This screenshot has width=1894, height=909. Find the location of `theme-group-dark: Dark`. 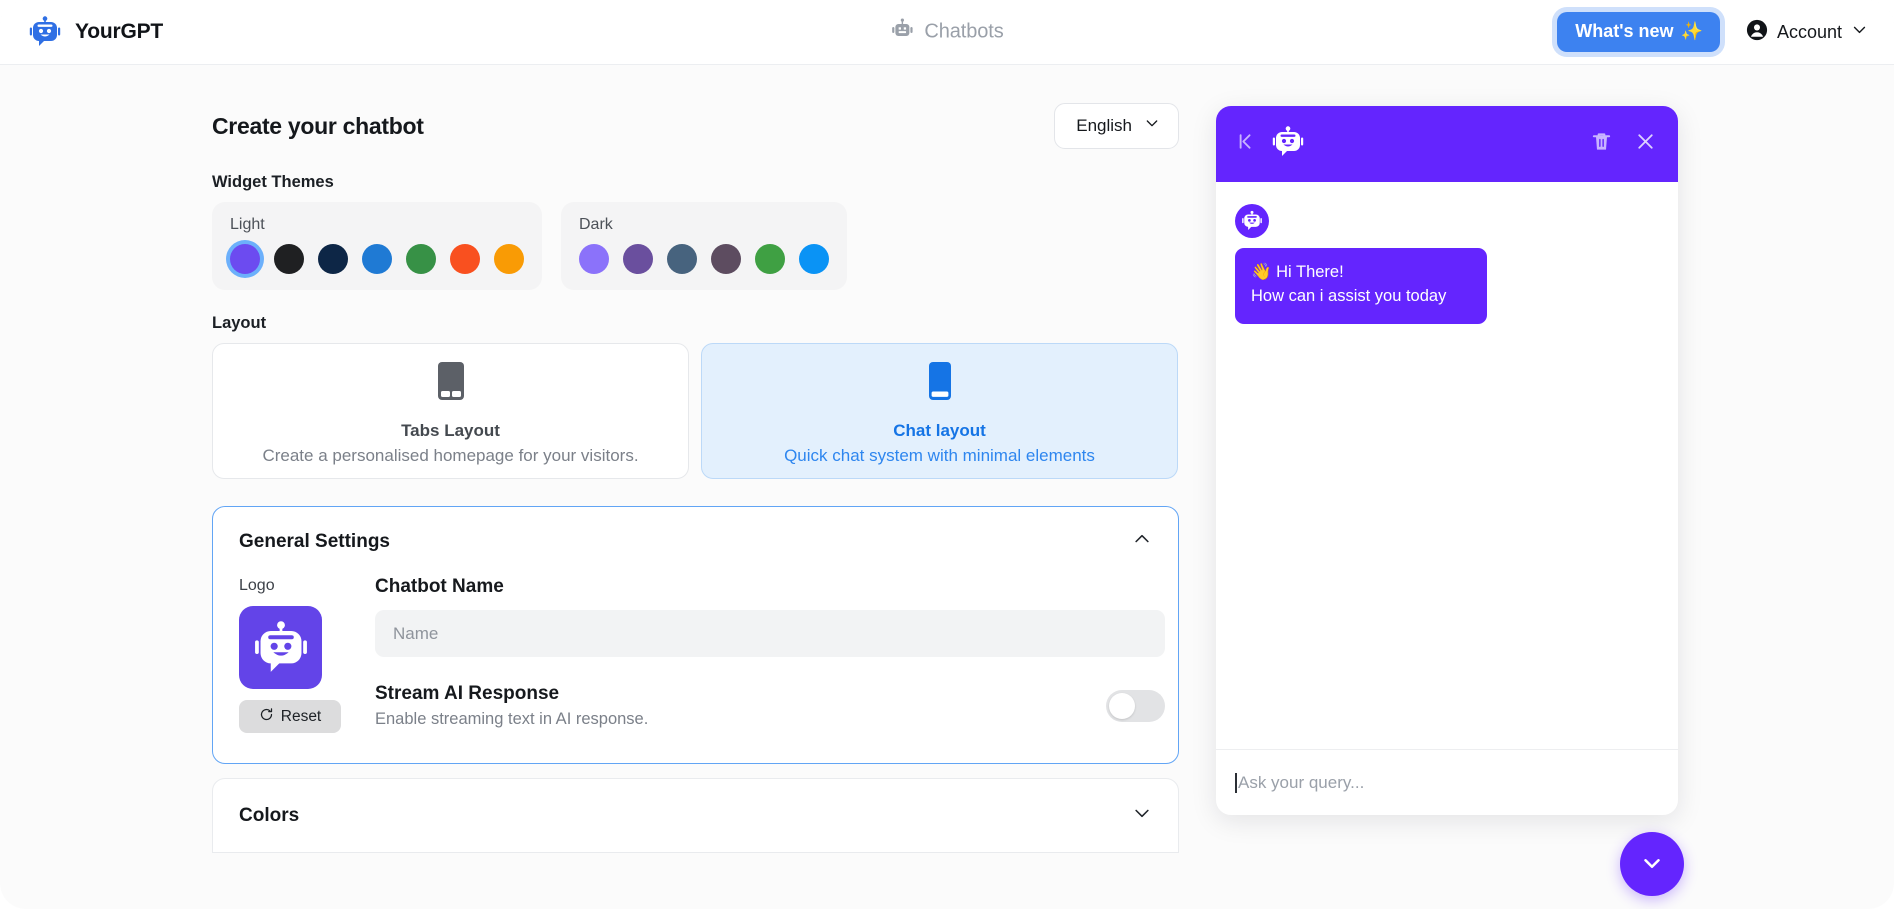

theme-group-dark: Dark is located at coordinates (704, 246).